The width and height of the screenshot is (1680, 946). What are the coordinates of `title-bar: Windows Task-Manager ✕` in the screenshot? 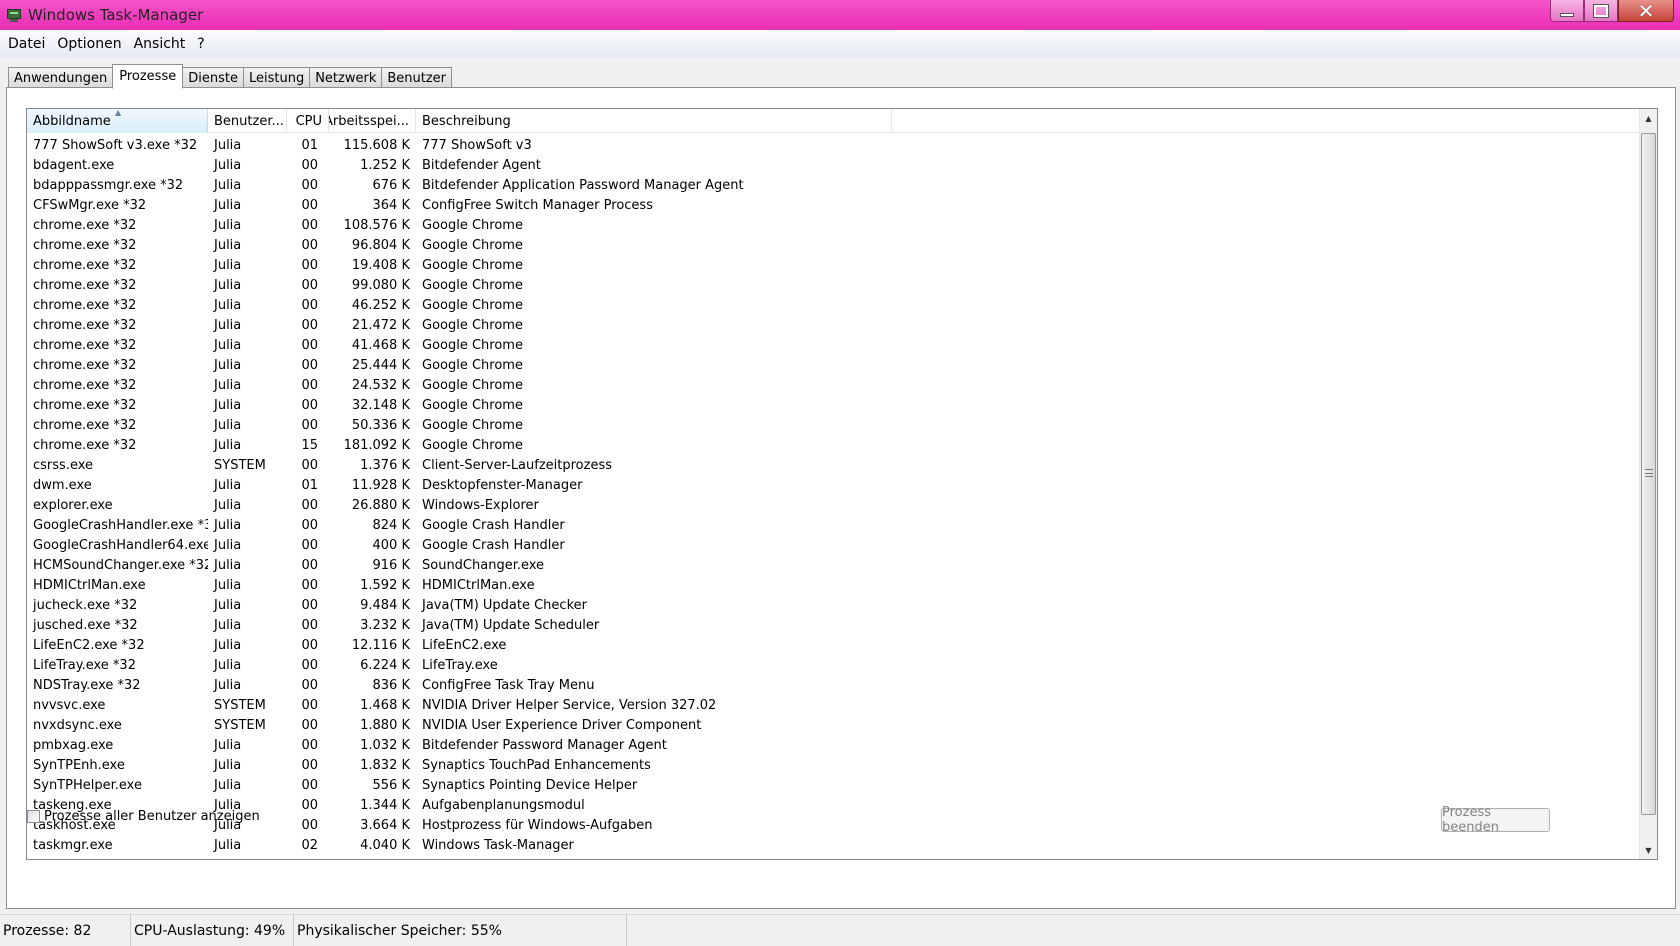 It's located at (840, 15).